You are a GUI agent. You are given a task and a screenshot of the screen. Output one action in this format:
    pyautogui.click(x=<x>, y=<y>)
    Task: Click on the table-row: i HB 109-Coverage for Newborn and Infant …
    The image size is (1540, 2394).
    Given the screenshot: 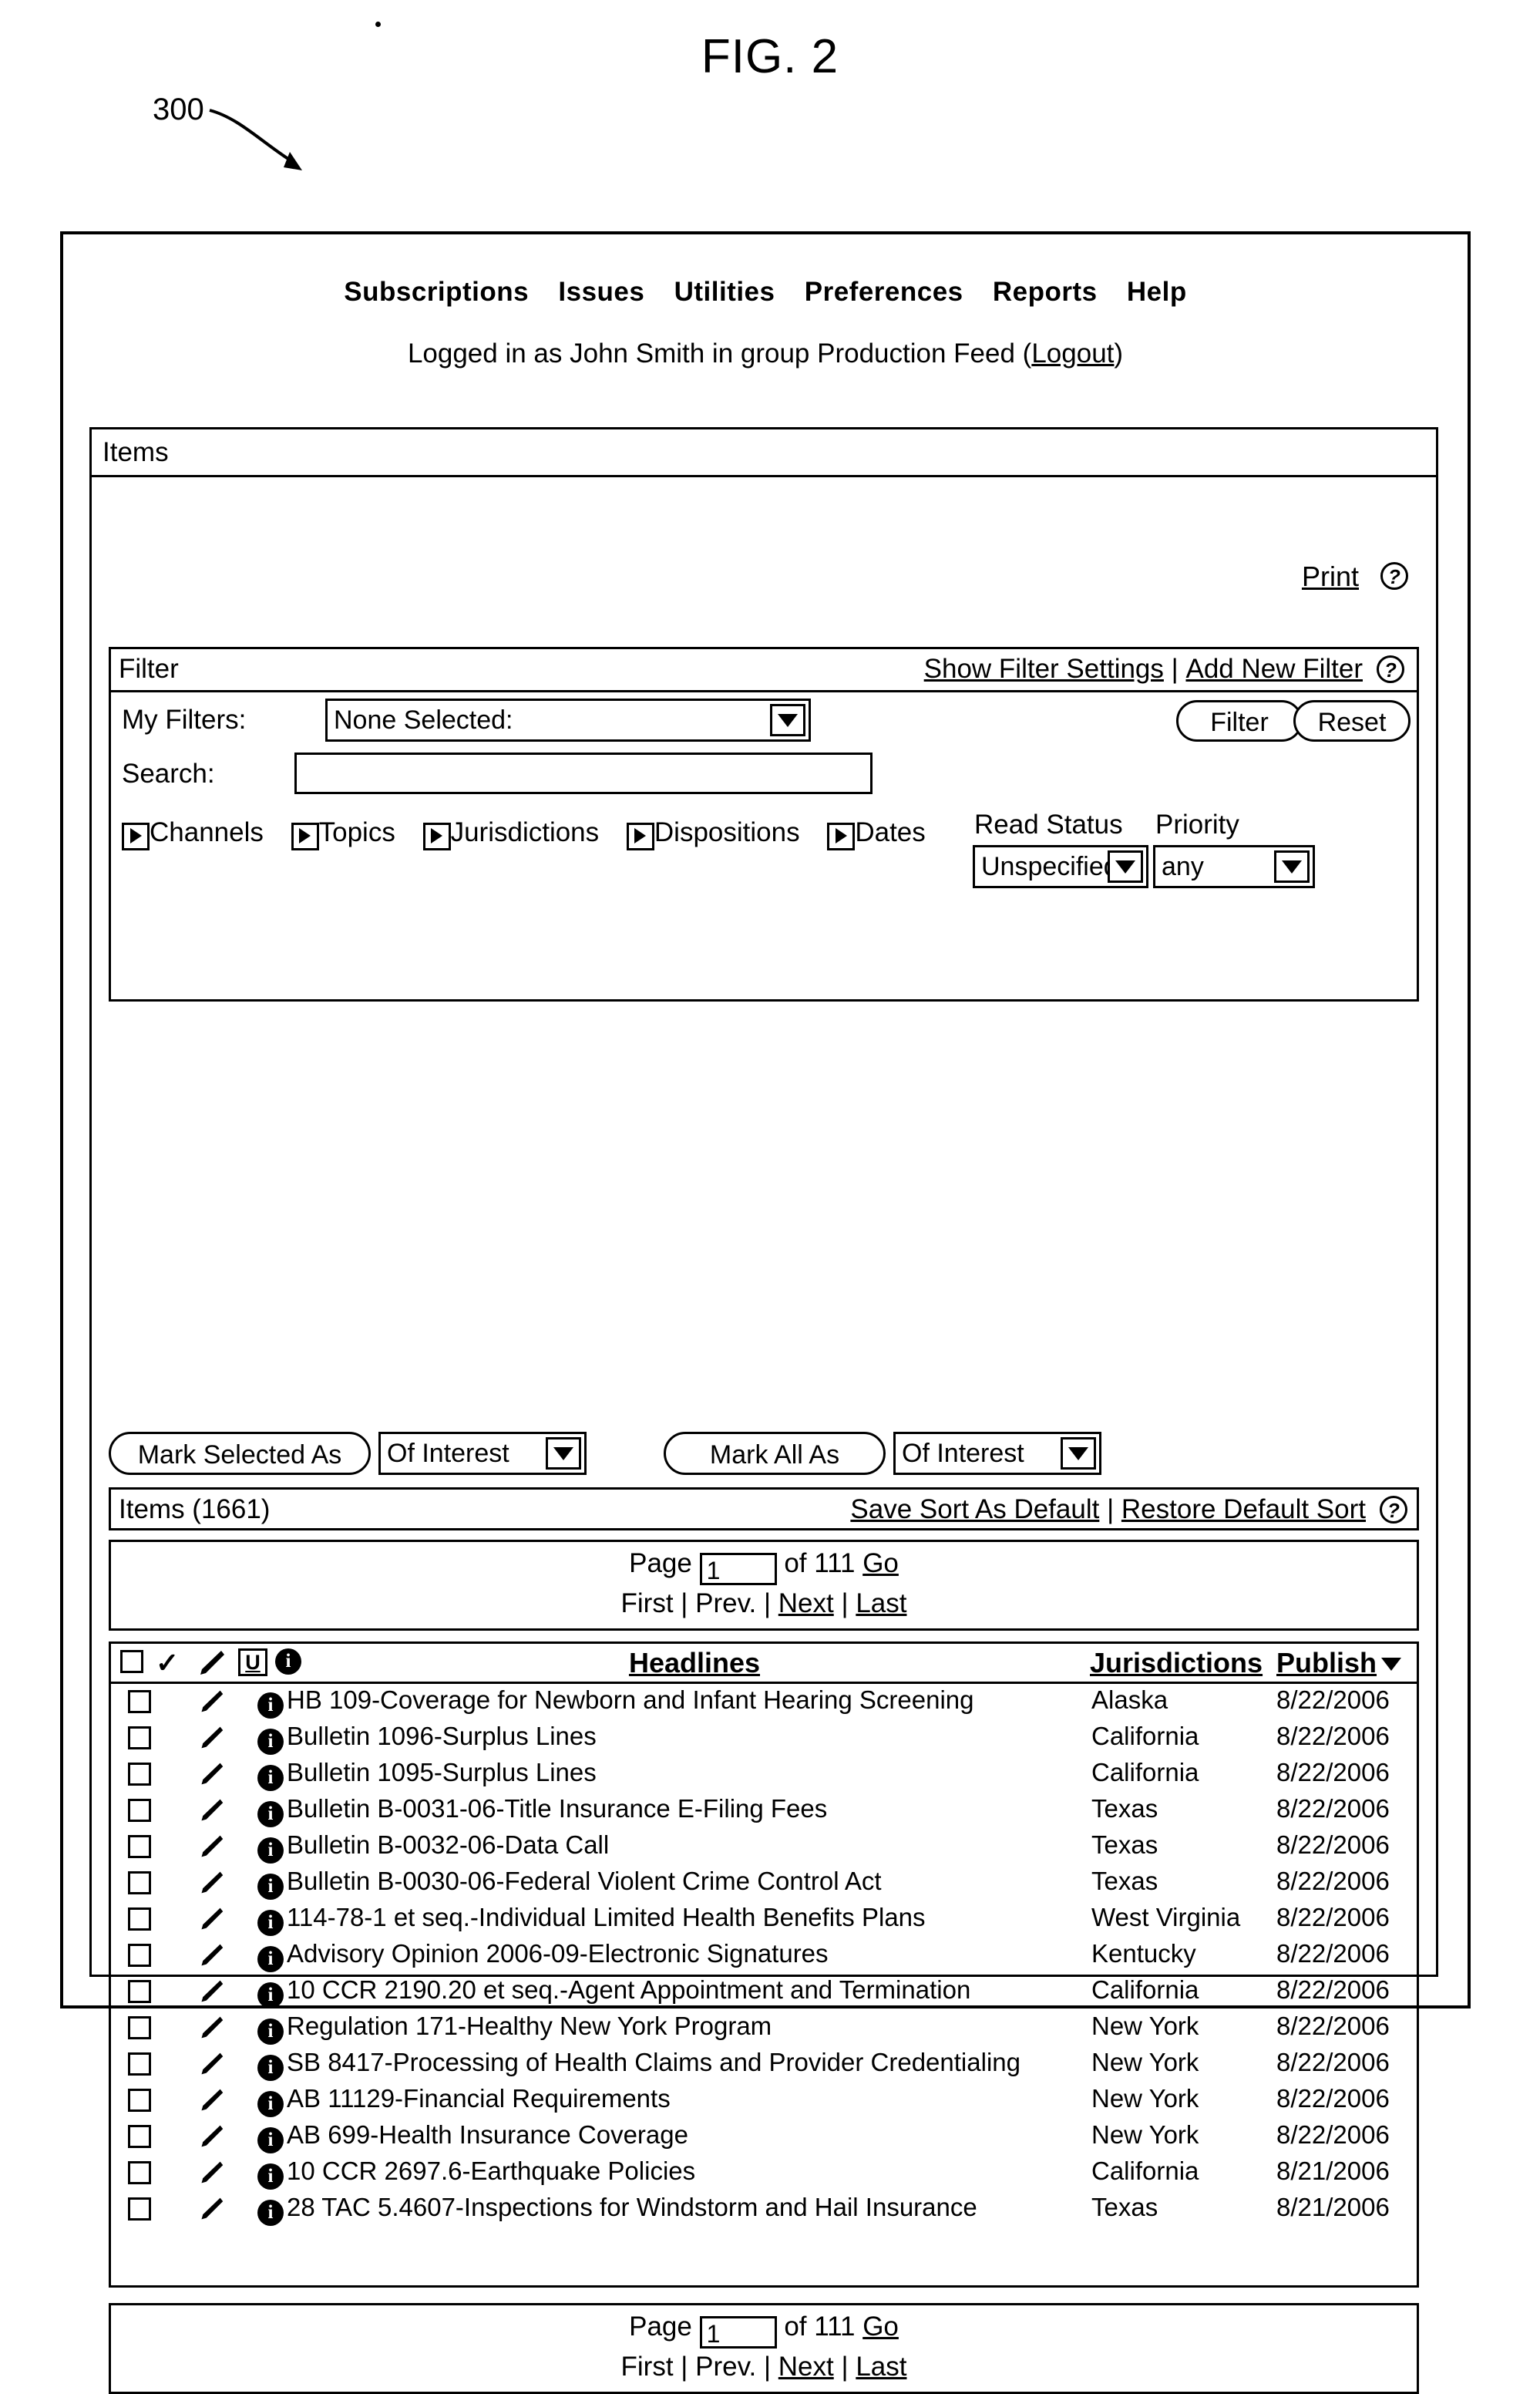 What is the action you would take?
    pyautogui.click(x=764, y=1702)
    